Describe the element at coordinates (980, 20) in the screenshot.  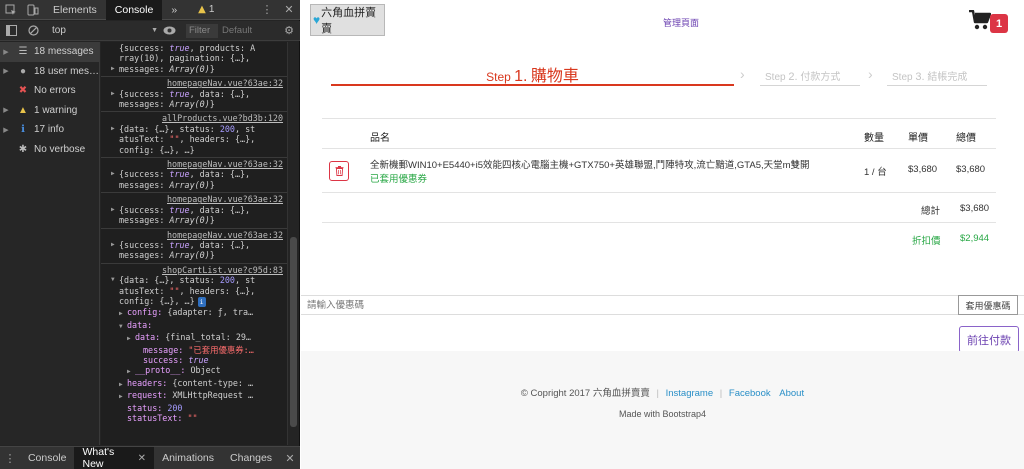
I see `cart-icon` at that location.